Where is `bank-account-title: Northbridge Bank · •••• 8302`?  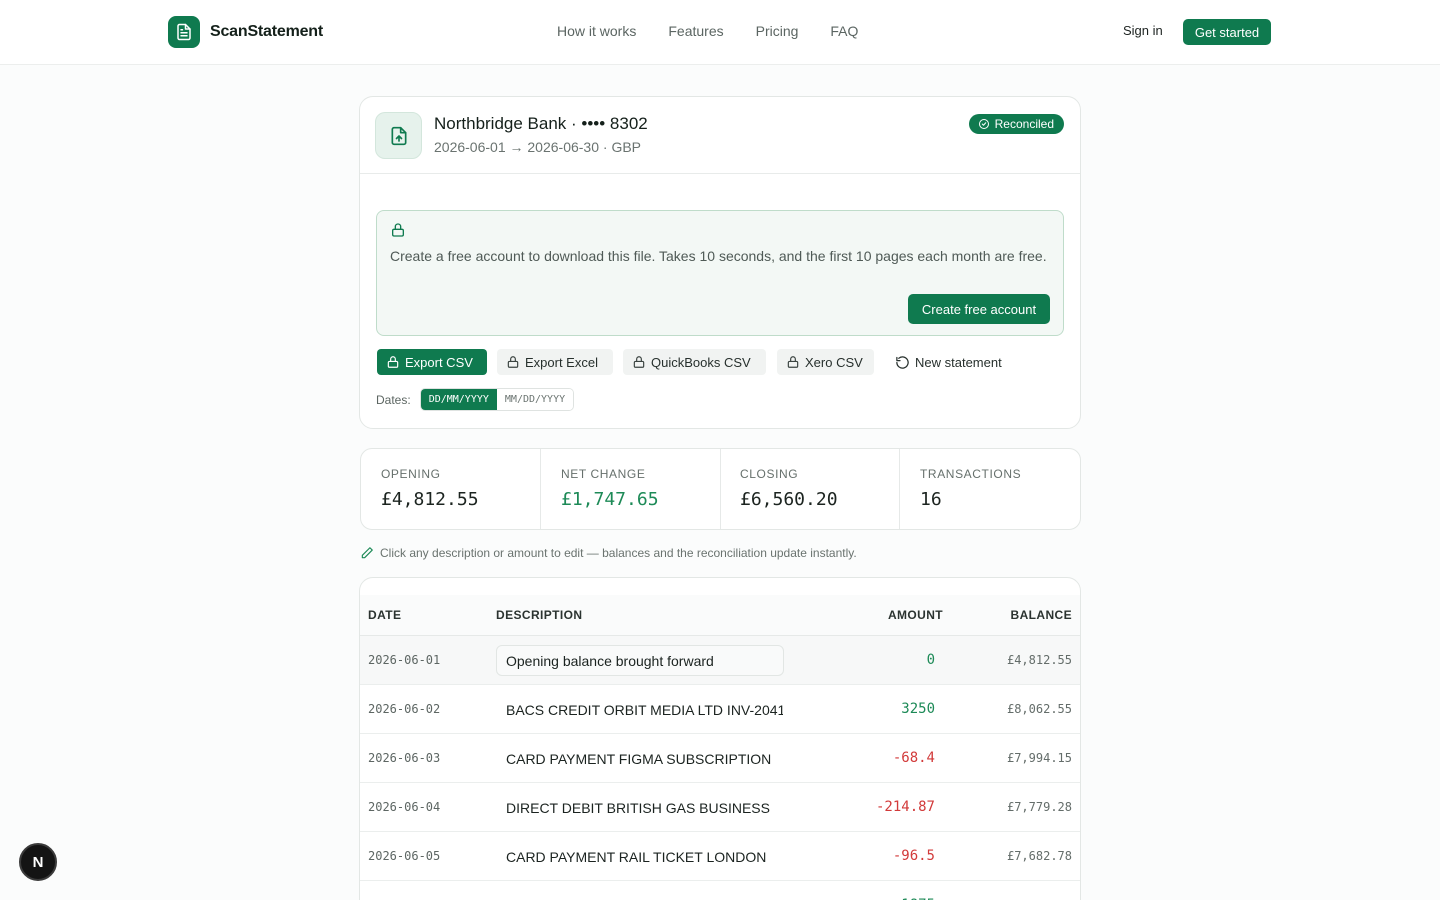 bank-account-title: Northbridge Bank · •••• 8302 is located at coordinates (541, 123).